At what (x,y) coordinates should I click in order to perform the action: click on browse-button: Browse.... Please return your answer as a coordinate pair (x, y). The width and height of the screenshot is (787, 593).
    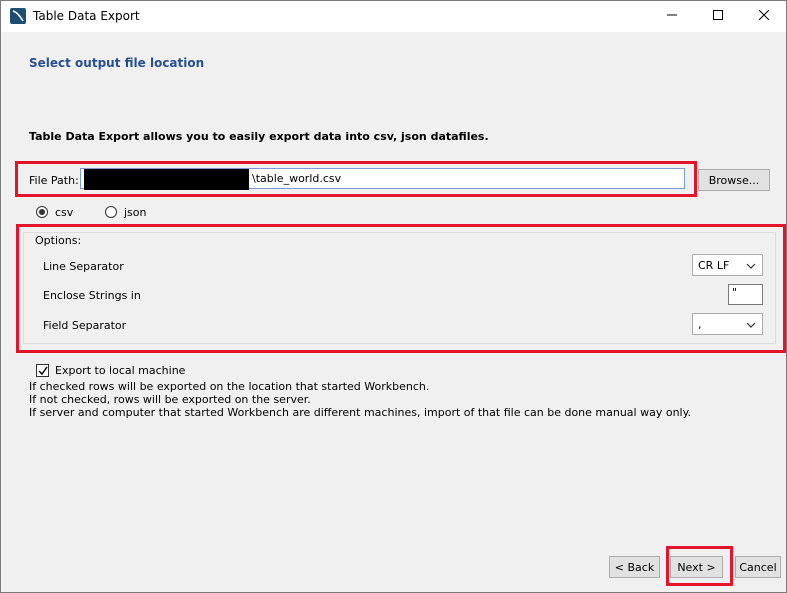
    Looking at the image, I should click on (734, 180).